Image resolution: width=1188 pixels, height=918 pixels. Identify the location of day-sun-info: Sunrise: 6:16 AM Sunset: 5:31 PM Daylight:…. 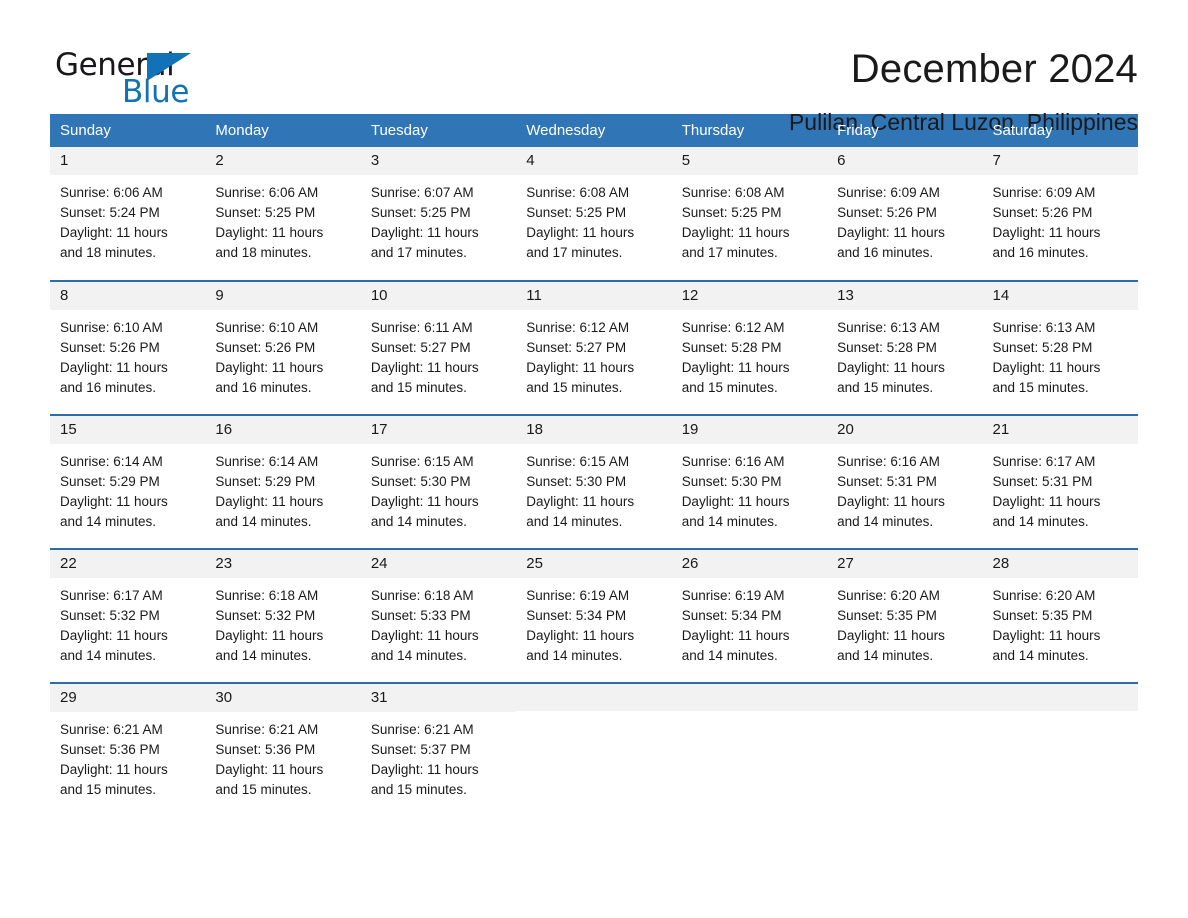
(904, 488).